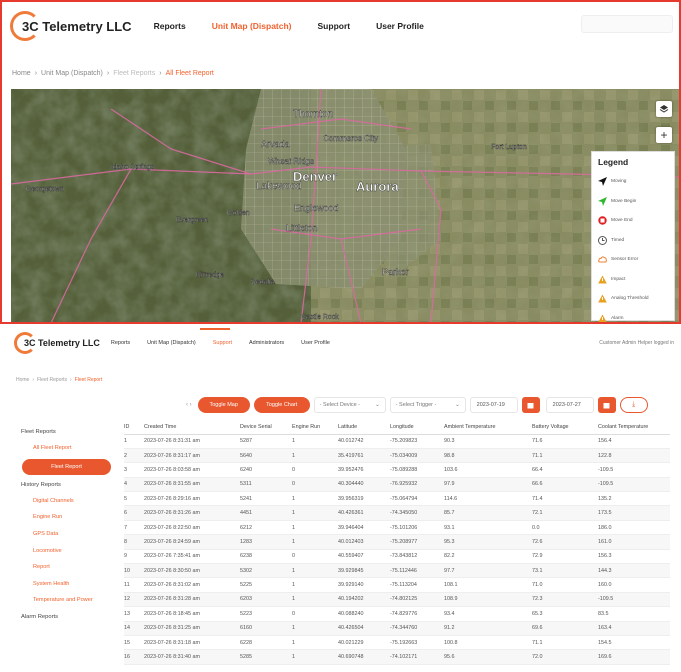 Image resolution: width=681 pixels, height=672 pixels. I want to click on date-to-input: 2023-07-27, so click(569, 405).